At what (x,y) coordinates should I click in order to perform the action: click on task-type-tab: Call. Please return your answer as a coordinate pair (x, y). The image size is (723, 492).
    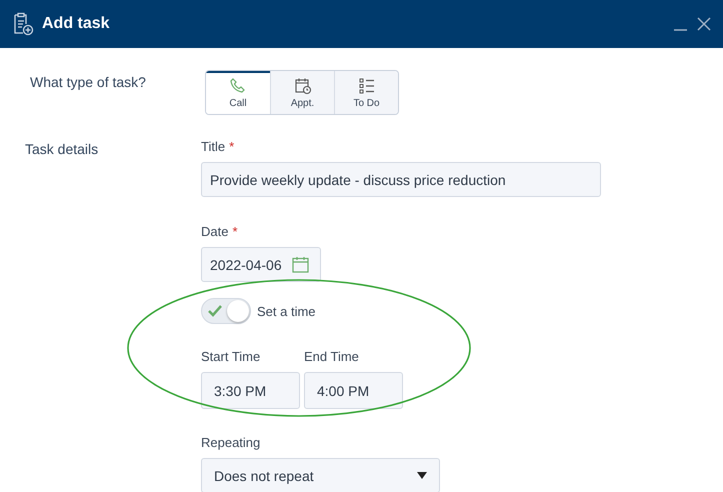
    Looking at the image, I should click on (238, 92).